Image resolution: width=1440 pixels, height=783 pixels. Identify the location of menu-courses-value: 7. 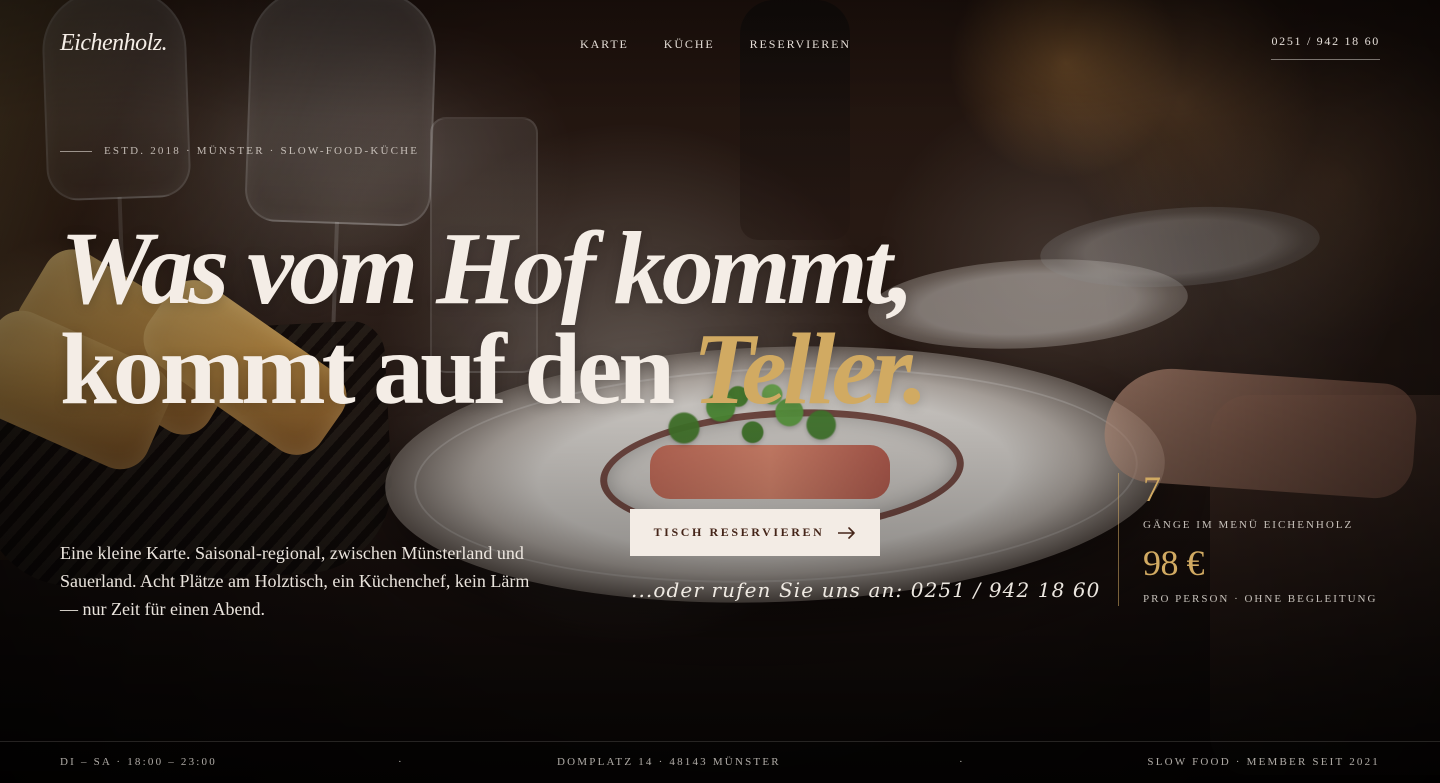
(1152, 489).